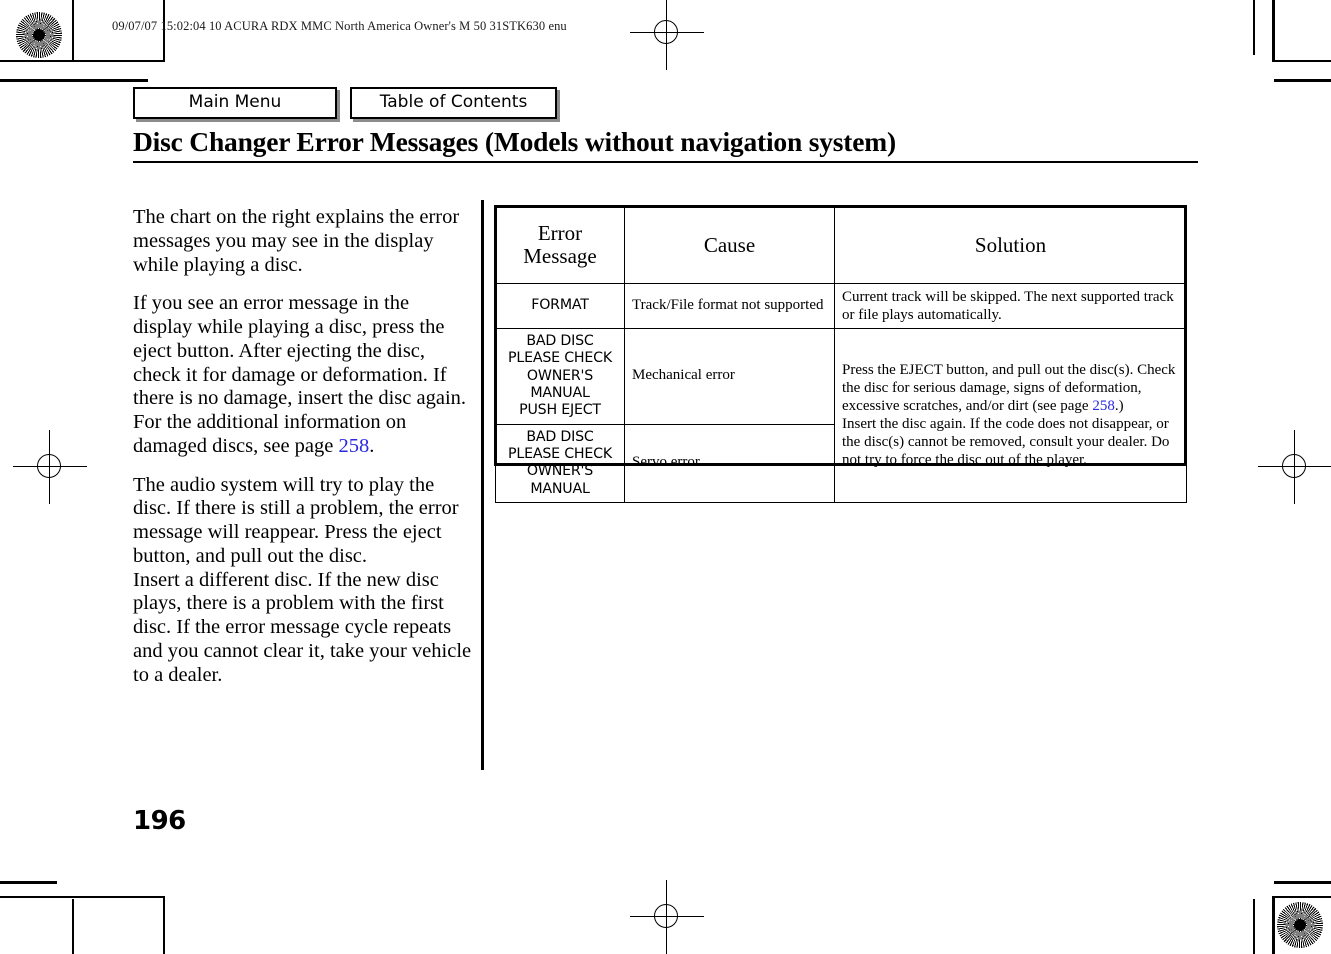 The width and height of the screenshot is (1331, 954). Describe the element at coordinates (1254, 926) in the screenshot. I see `crop-mark-bottom-right-outer-vertical` at that location.